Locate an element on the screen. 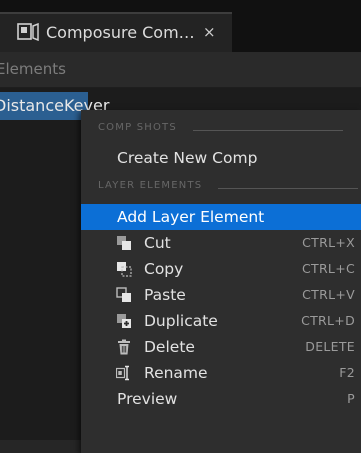 This screenshot has width=361, height=453. paste-icon is located at coordinates (123, 294).